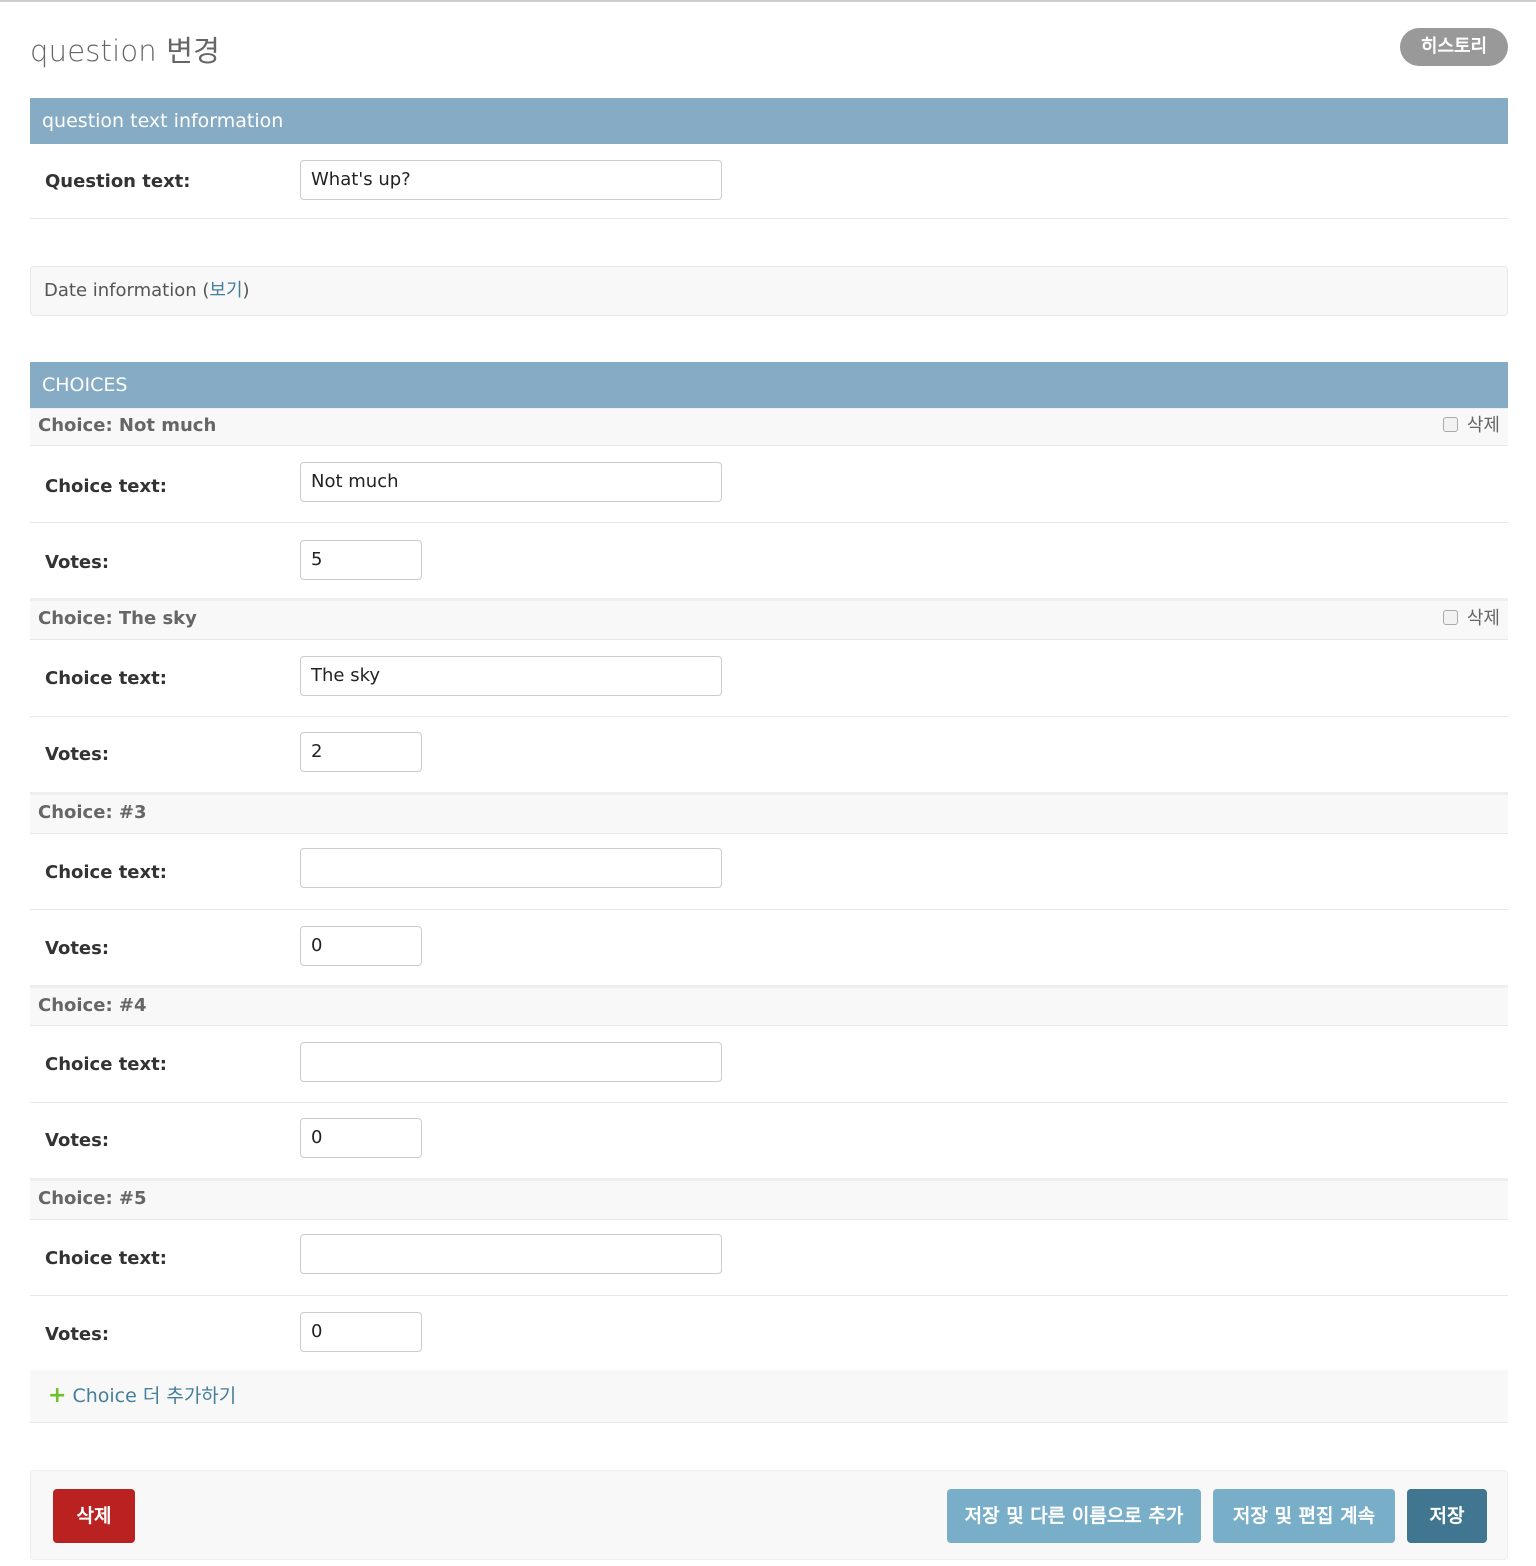 The width and height of the screenshot is (1536, 1566). Describe the element at coordinates (511, 482) in the screenshot. I see `choice-text-input: Not much` at that location.